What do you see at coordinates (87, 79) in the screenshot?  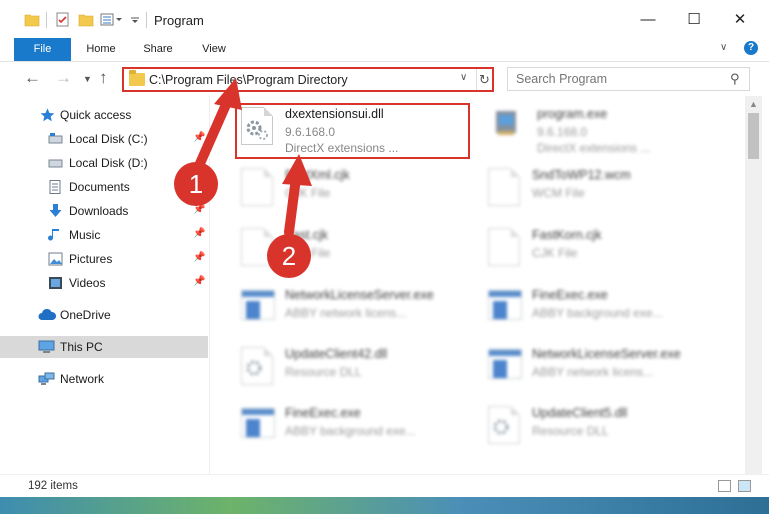 I see `recent-locations-icon: ▼` at bounding box center [87, 79].